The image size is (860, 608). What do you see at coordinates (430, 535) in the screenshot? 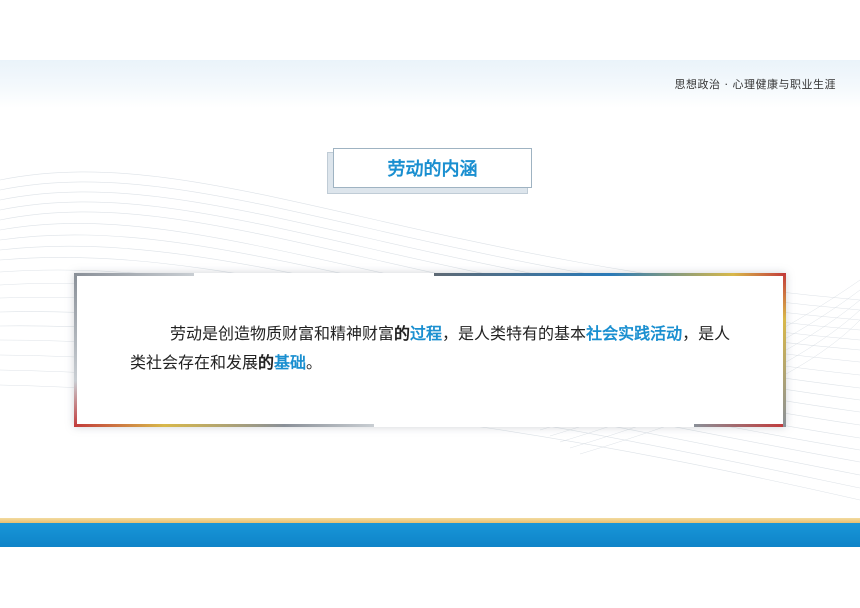
I see `footer-blue-band` at bounding box center [430, 535].